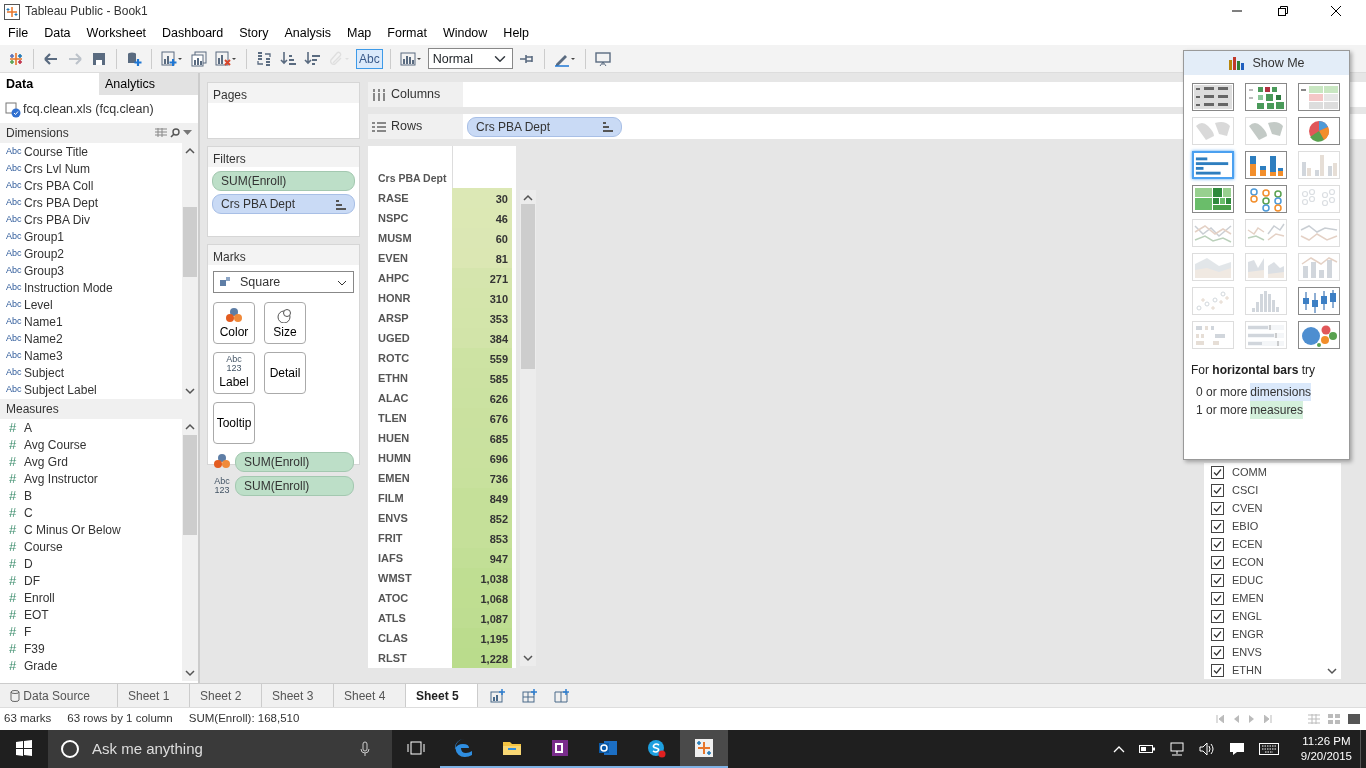 The image size is (1366, 768). What do you see at coordinates (285, 323) in the screenshot?
I see `marks-size-button: Size` at bounding box center [285, 323].